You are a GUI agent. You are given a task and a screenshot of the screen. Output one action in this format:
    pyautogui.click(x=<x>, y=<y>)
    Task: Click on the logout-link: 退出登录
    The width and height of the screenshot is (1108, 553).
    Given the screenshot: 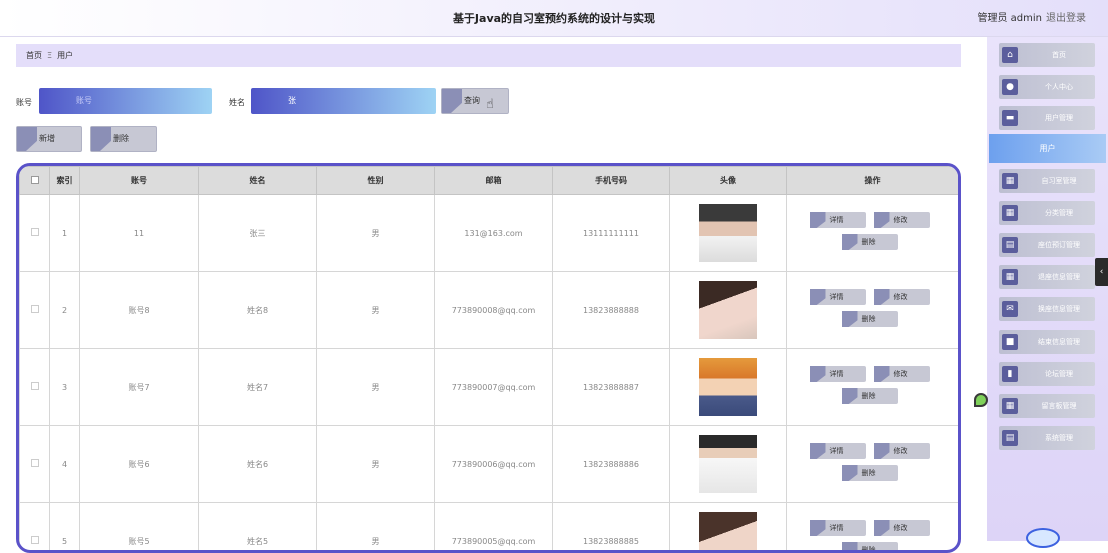 What is the action you would take?
    pyautogui.click(x=1066, y=18)
    